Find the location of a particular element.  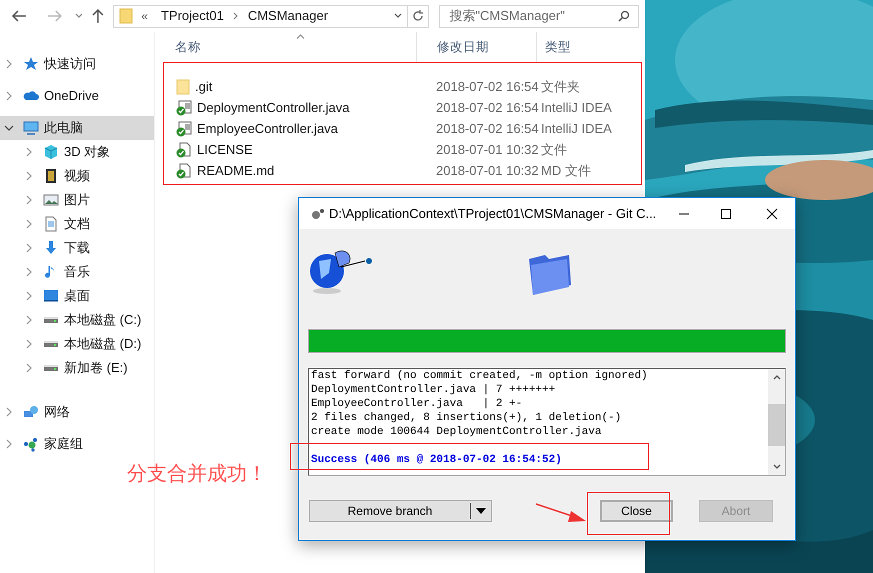

breadcrumb-item: CMSManager is located at coordinates (288, 16).